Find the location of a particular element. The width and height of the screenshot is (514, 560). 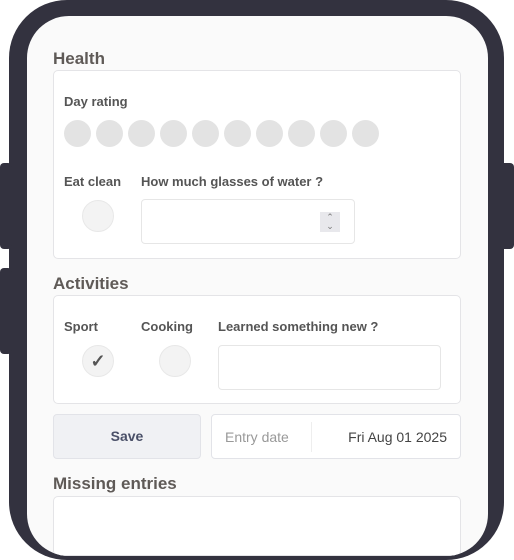

entry-date-label: Entry date is located at coordinates (262, 436).